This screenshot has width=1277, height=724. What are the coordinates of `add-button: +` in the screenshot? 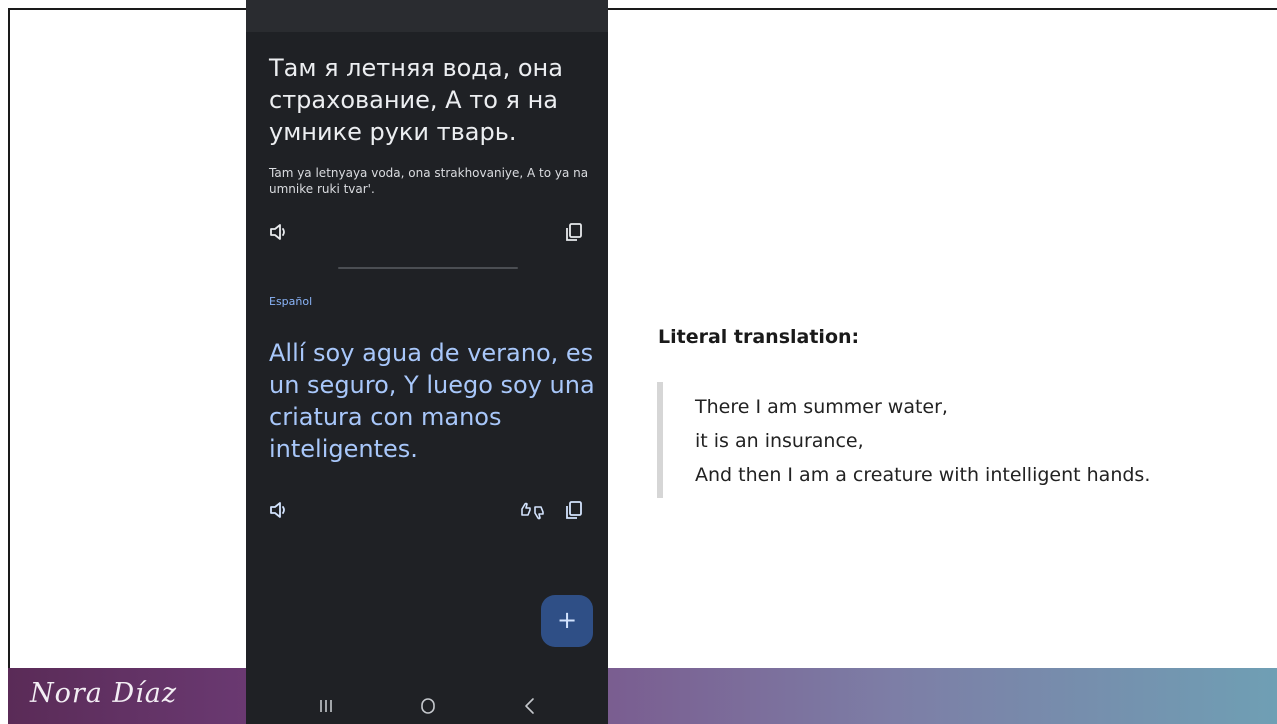 It's located at (567, 621).